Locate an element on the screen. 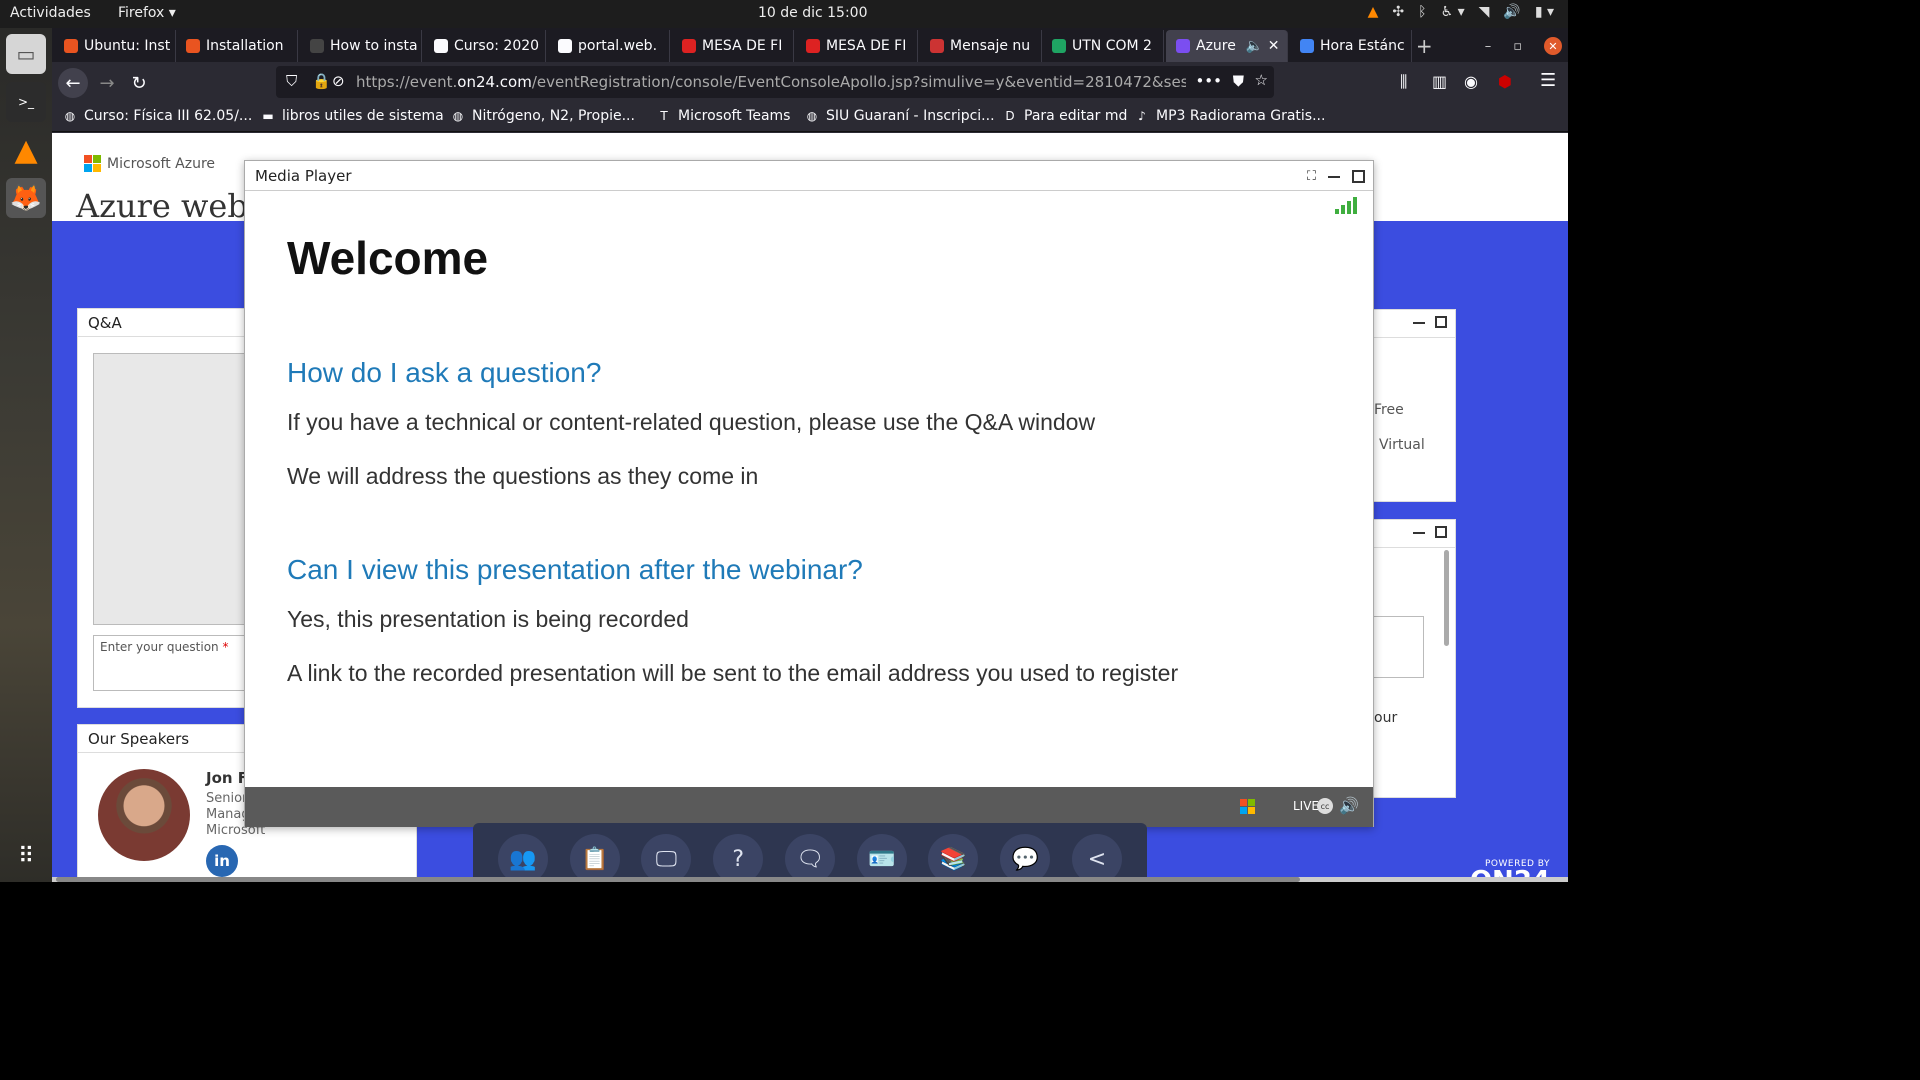 The height and width of the screenshot is (1080, 1920). live-indicator: LIVE is located at coordinates (1305, 806).